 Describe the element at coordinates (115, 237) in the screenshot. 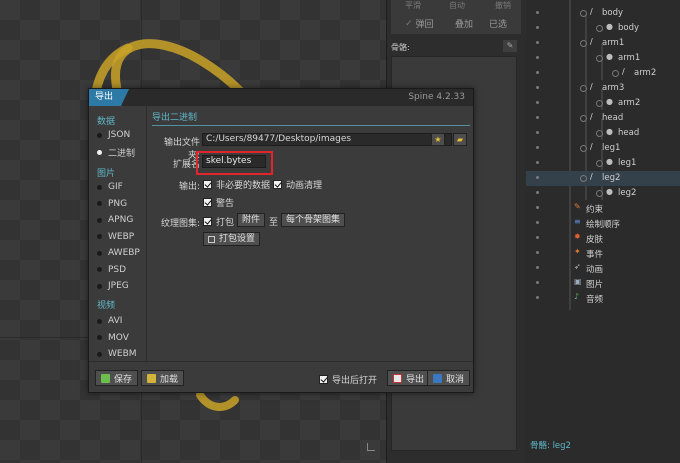

I see `format-webp: WEBP` at that location.